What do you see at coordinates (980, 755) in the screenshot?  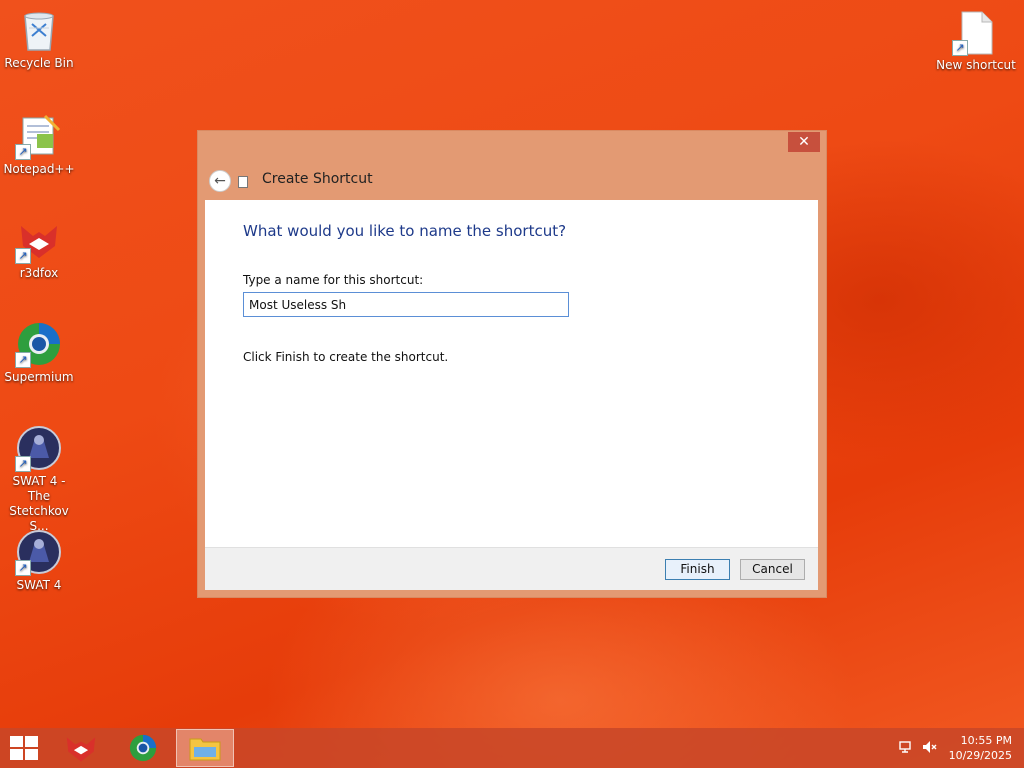 I see `clock-date: 10/29/2025` at bounding box center [980, 755].